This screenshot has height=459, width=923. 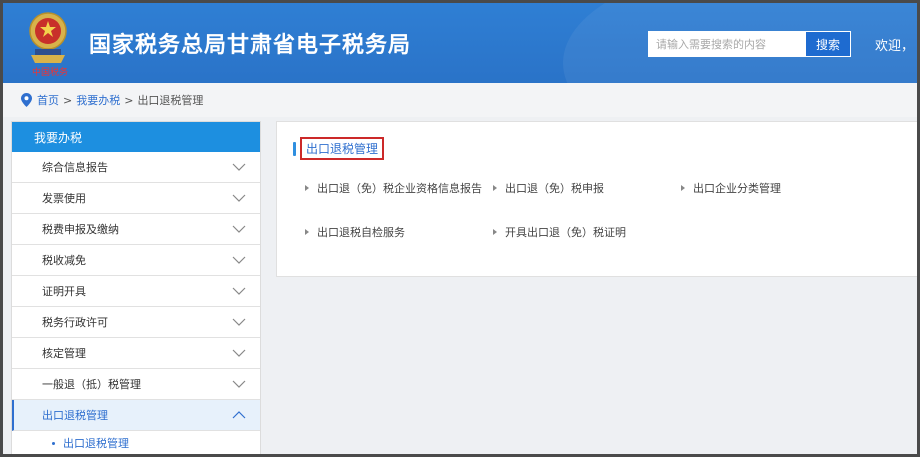 I want to click on breadcrumb-home: 首页, so click(x=48, y=100).